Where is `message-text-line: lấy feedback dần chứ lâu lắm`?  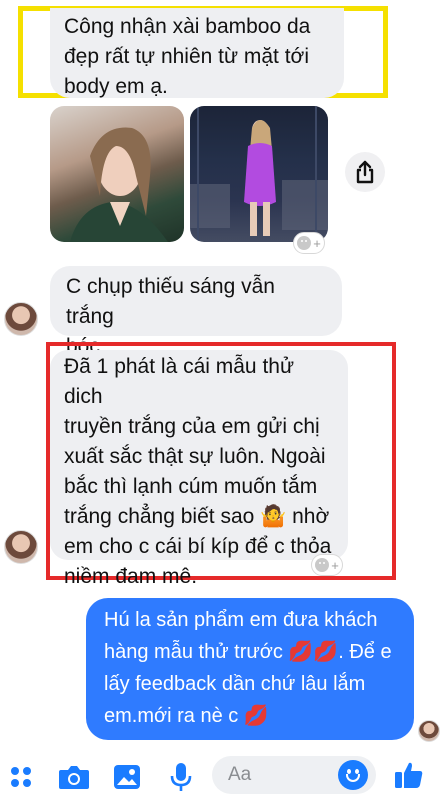
message-text-line: lấy feedback dần chứ lâu lắm is located at coordinates (235, 684).